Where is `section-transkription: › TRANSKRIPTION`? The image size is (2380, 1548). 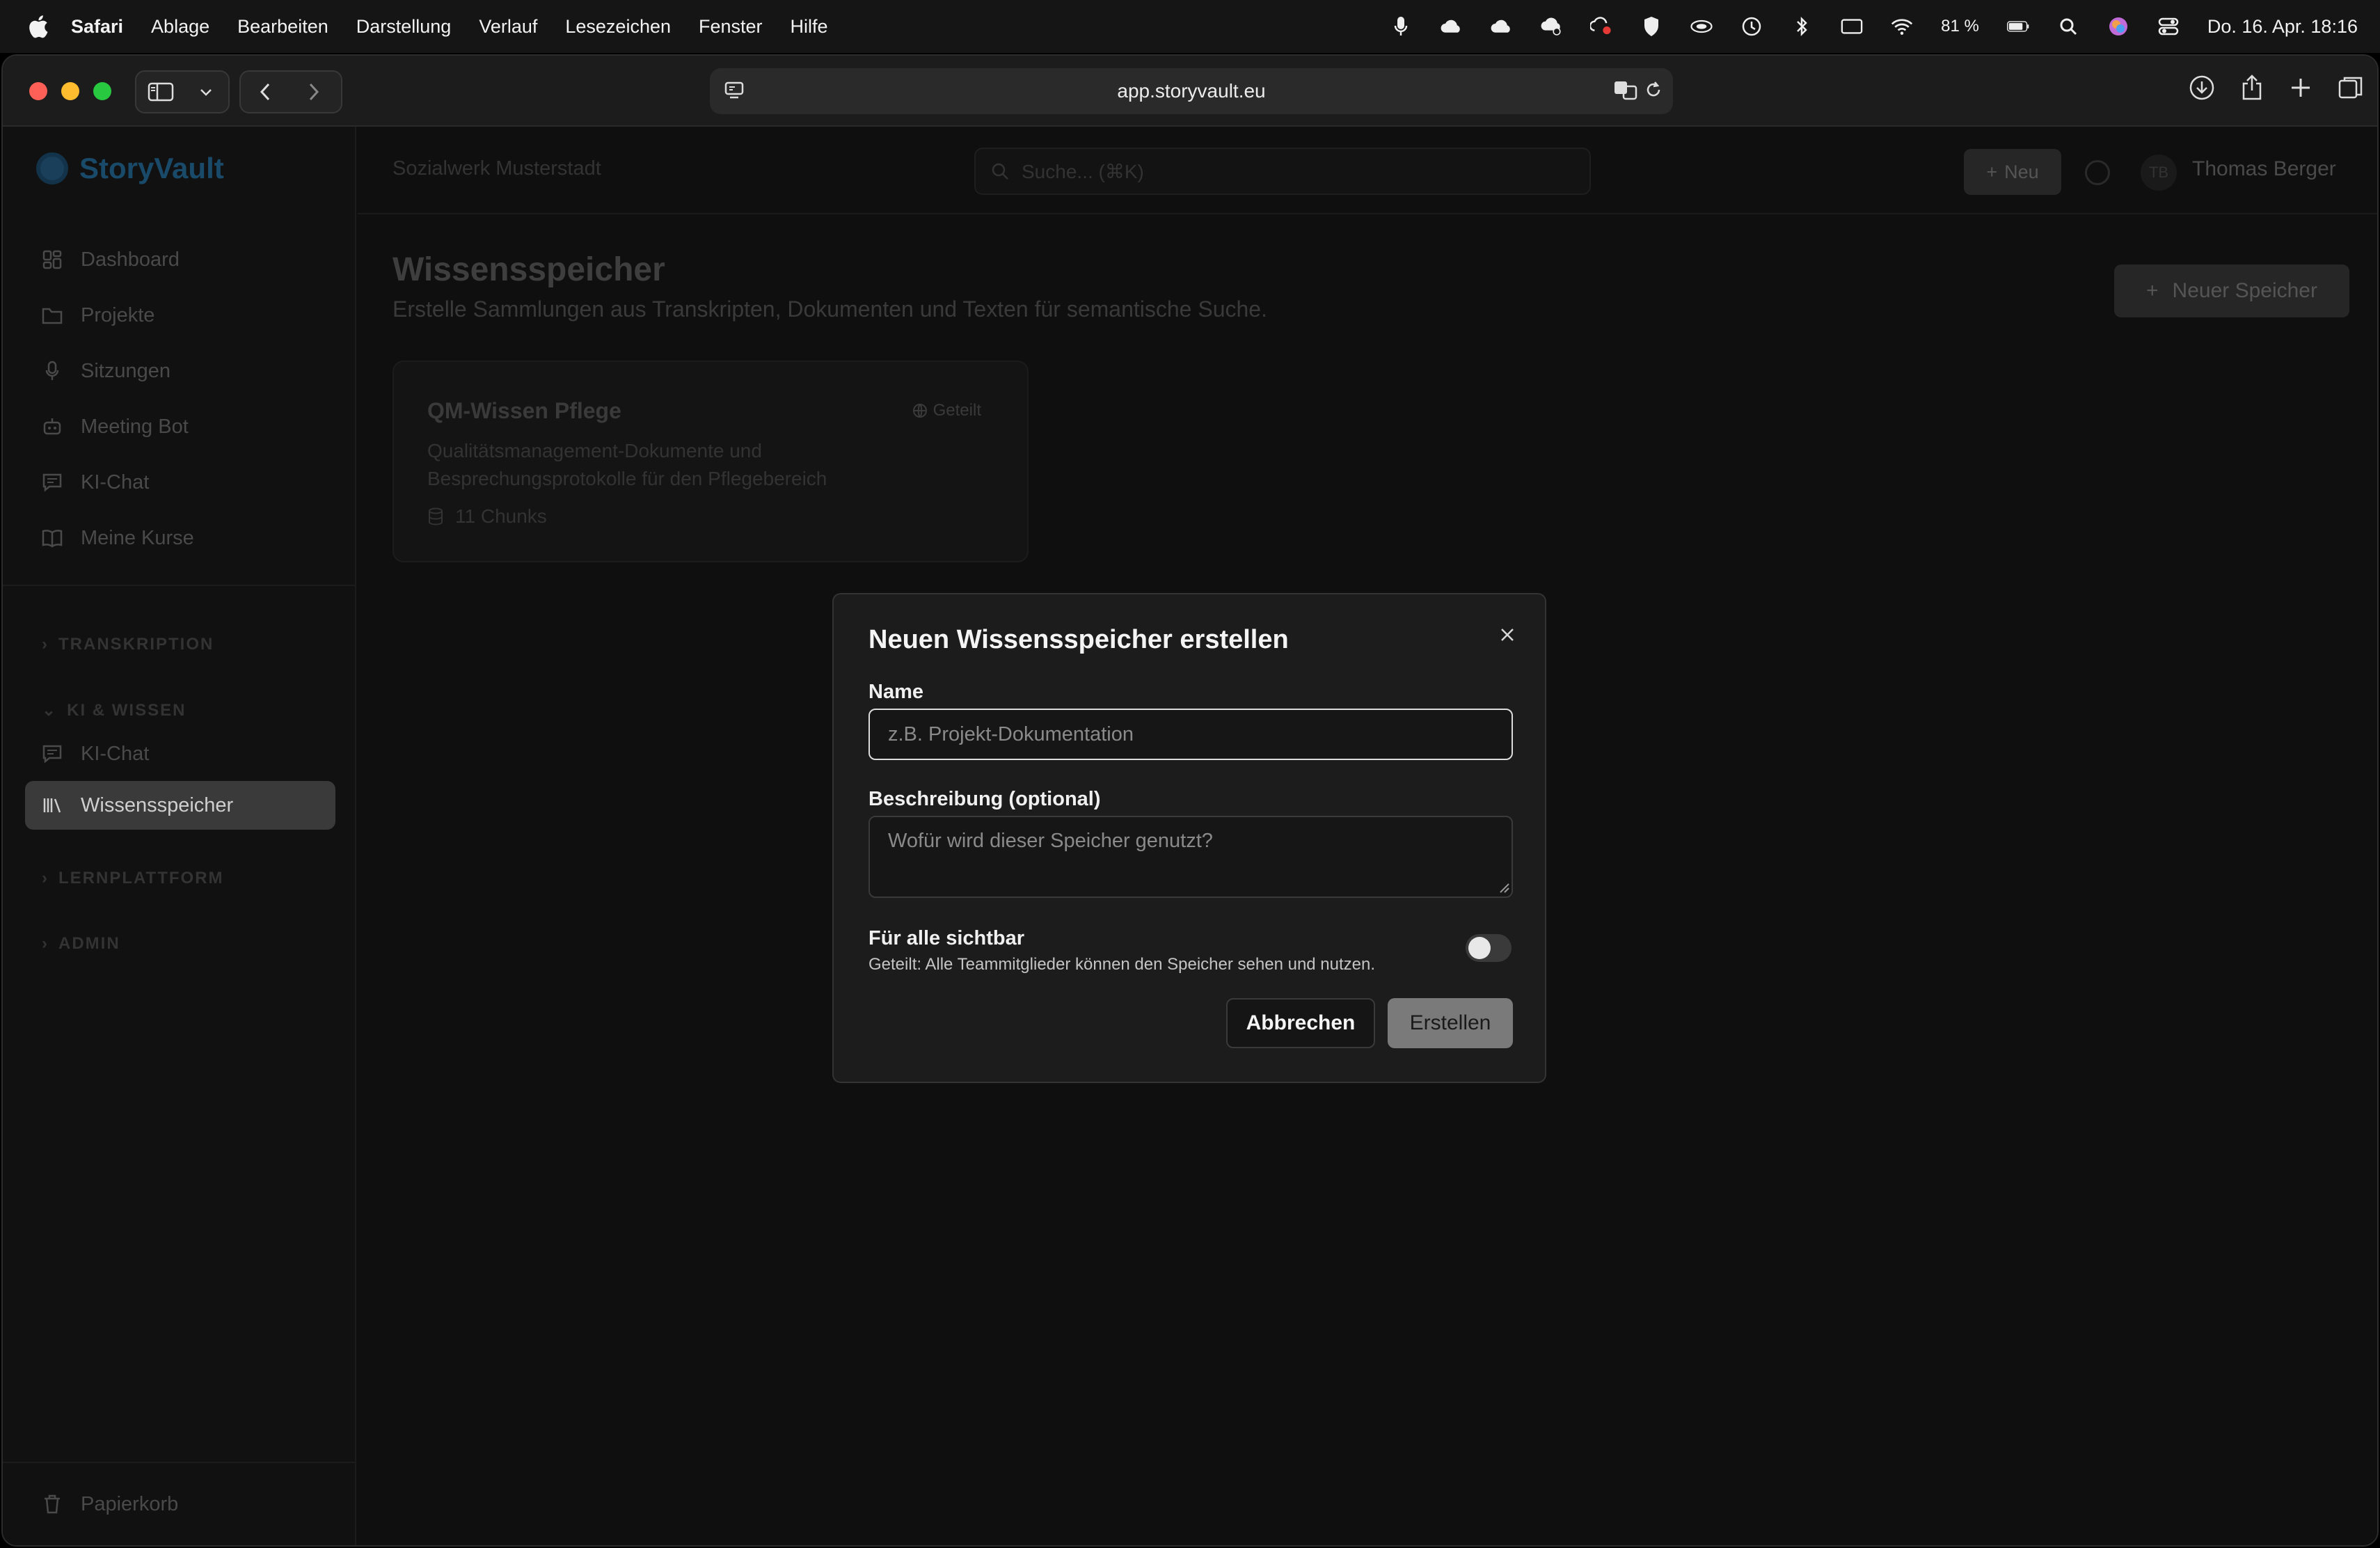 section-transkription: › TRANSKRIPTION is located at coordinates (128, 644).